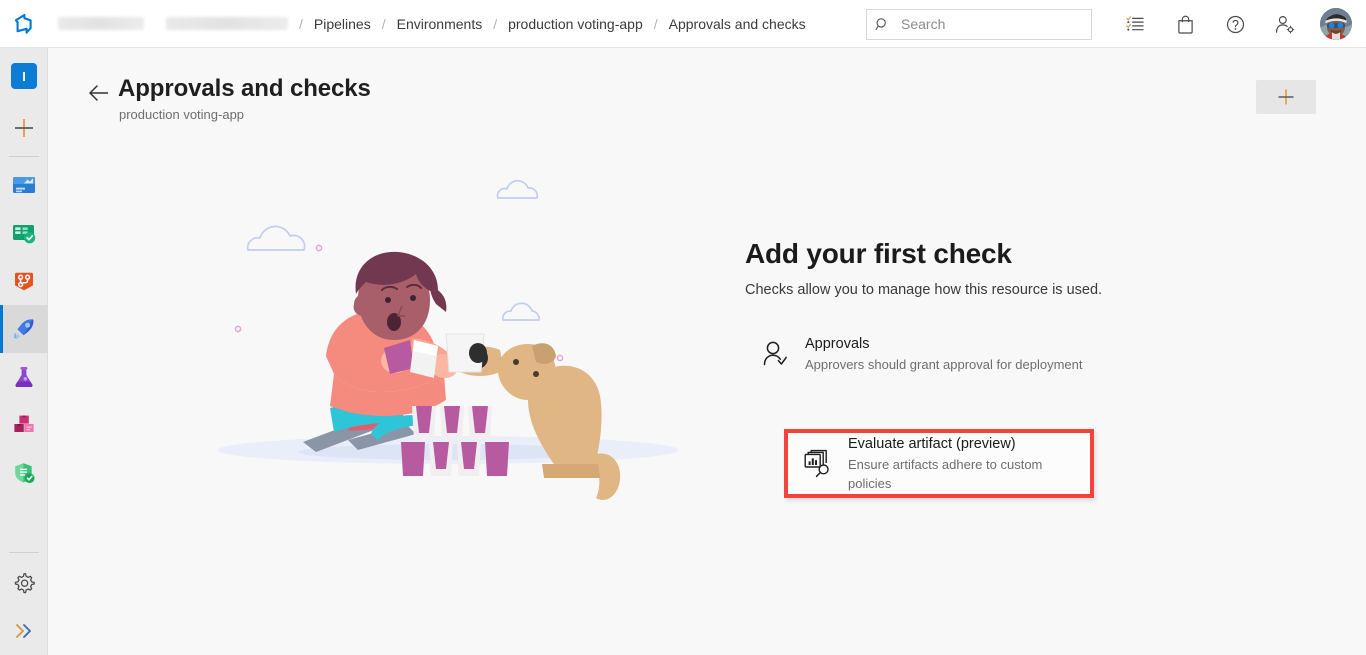  What do you see at coordinates (837, 343) in the screenshot?
I see `check-title: Approvals` at bounding box center [837, 343].